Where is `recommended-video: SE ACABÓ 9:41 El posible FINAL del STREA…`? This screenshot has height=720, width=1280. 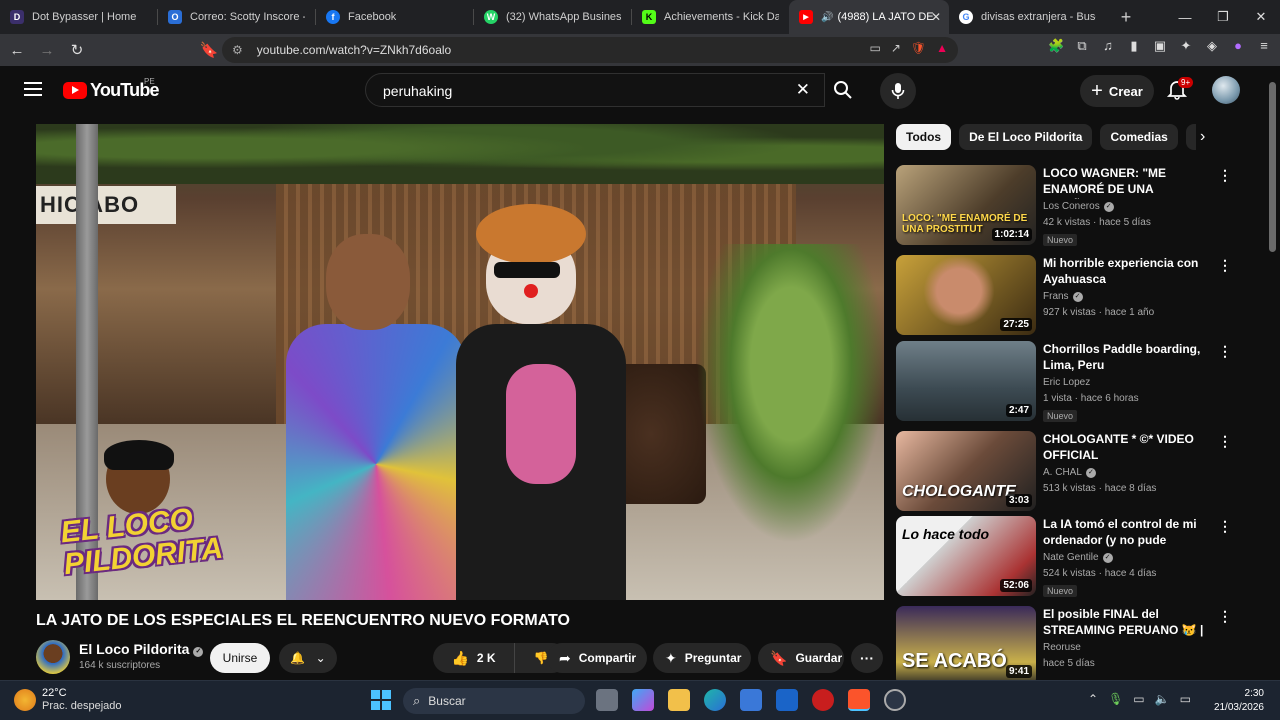 recommended-video: SE ACABÓ 9:41 El posible FINAL del STREA… is located at coordinates (1066, 643).